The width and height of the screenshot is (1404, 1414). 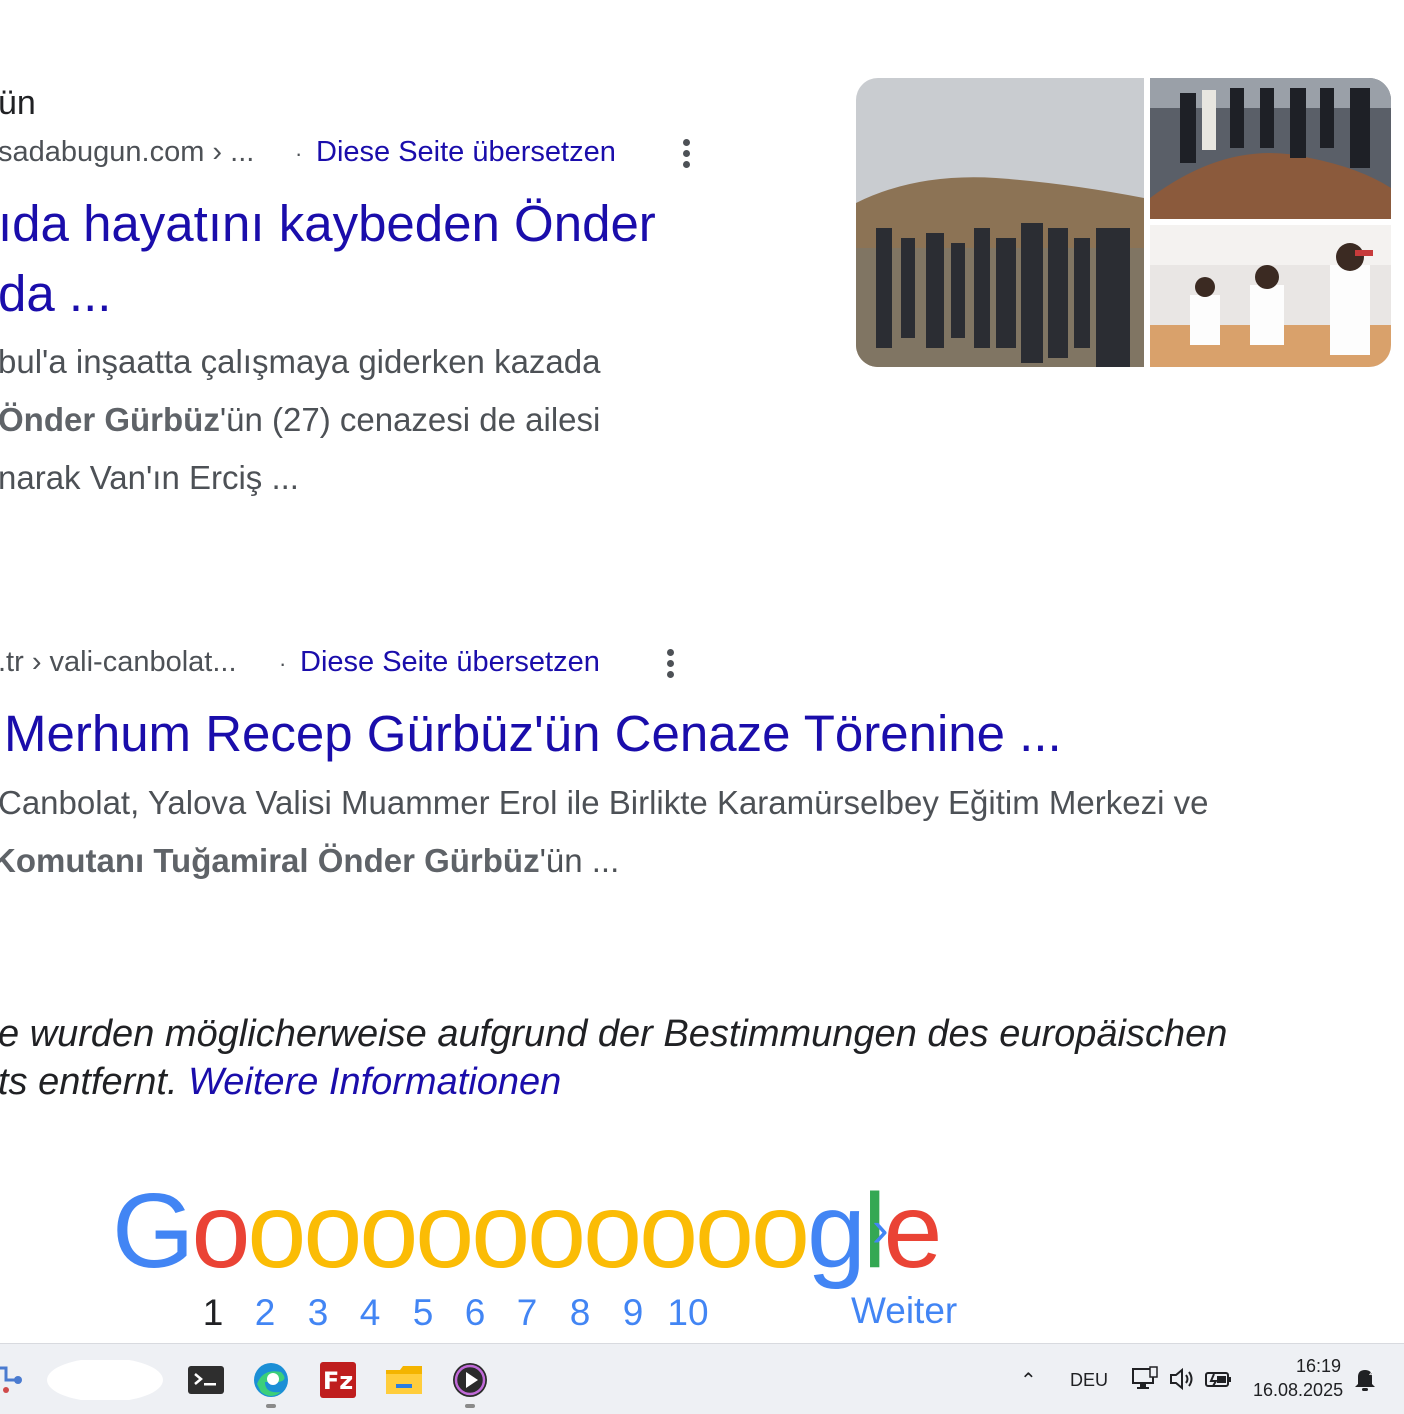 What do you see at coordinates (206, 1380) in the screenshot?
I see `terminal-icon` at bounding box center [206, 1380].